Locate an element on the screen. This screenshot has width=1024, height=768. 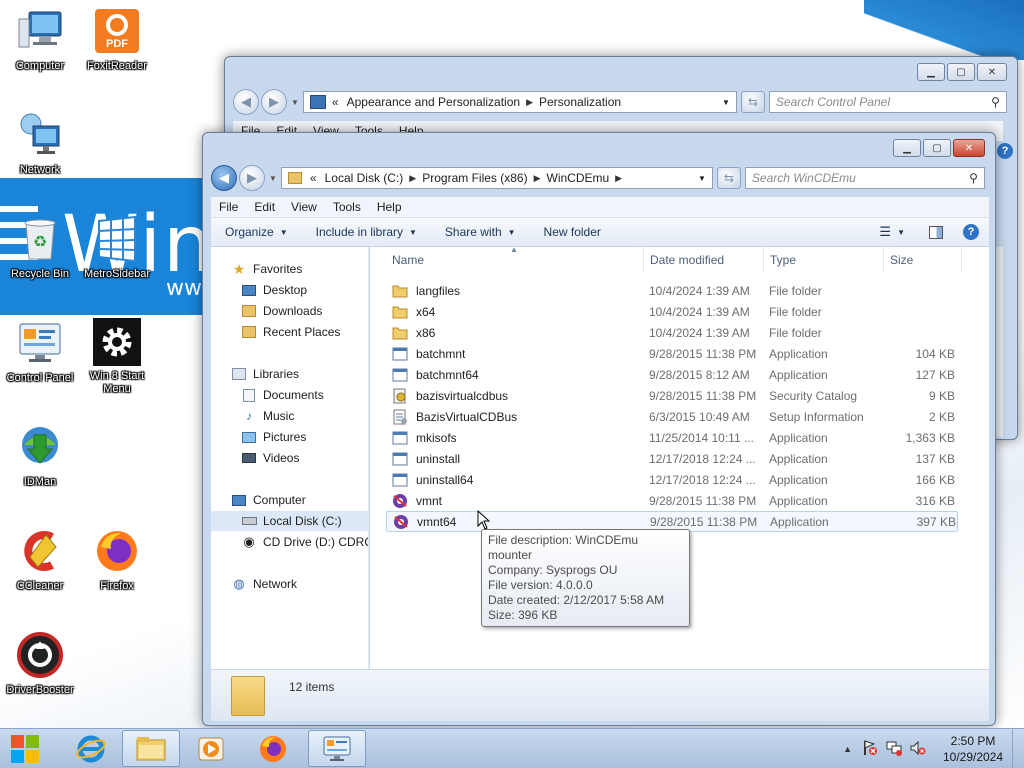
gear-icon is located at coordinates (117, 342).